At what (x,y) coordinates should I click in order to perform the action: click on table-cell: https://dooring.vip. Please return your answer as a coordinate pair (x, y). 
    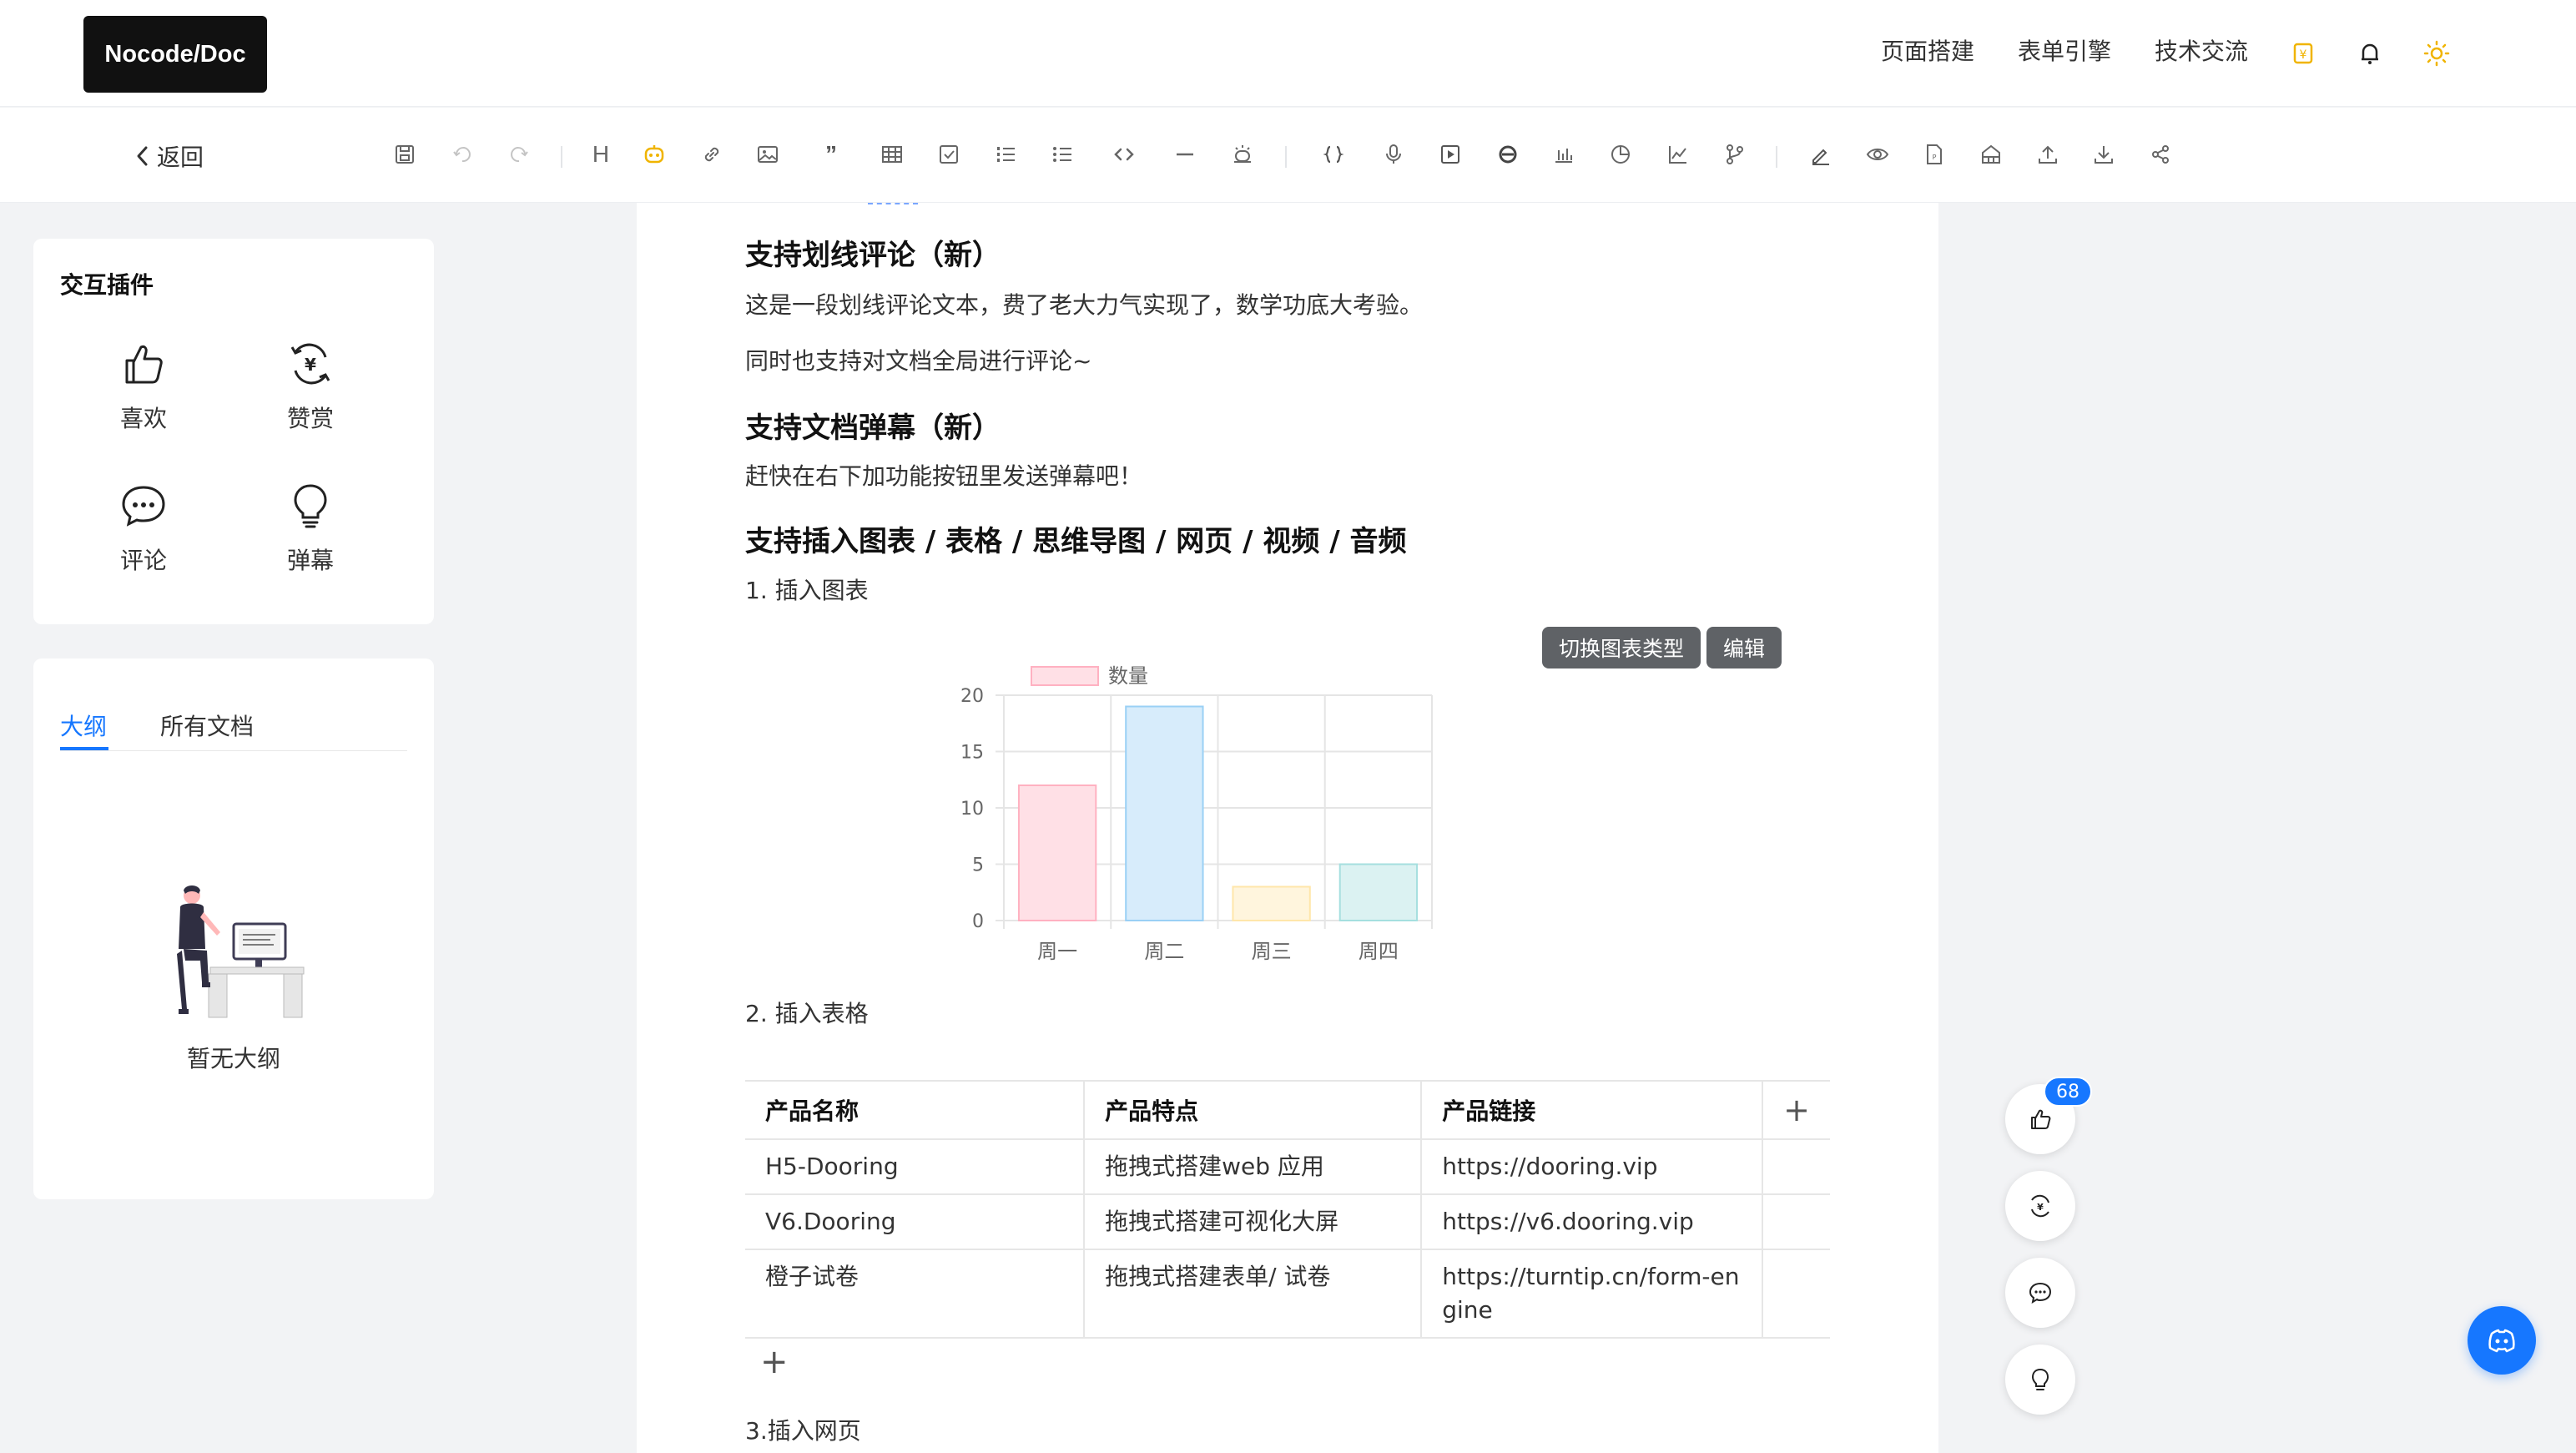
    Looking at the image, I should click on (1592, 1167).